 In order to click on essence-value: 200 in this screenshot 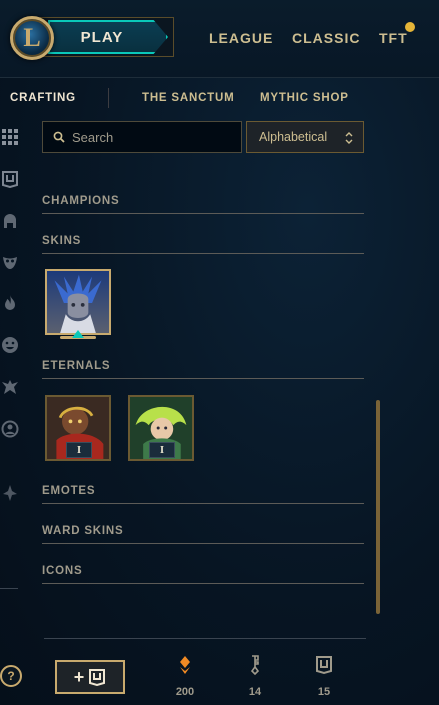, I will do `click(185, 692)`.